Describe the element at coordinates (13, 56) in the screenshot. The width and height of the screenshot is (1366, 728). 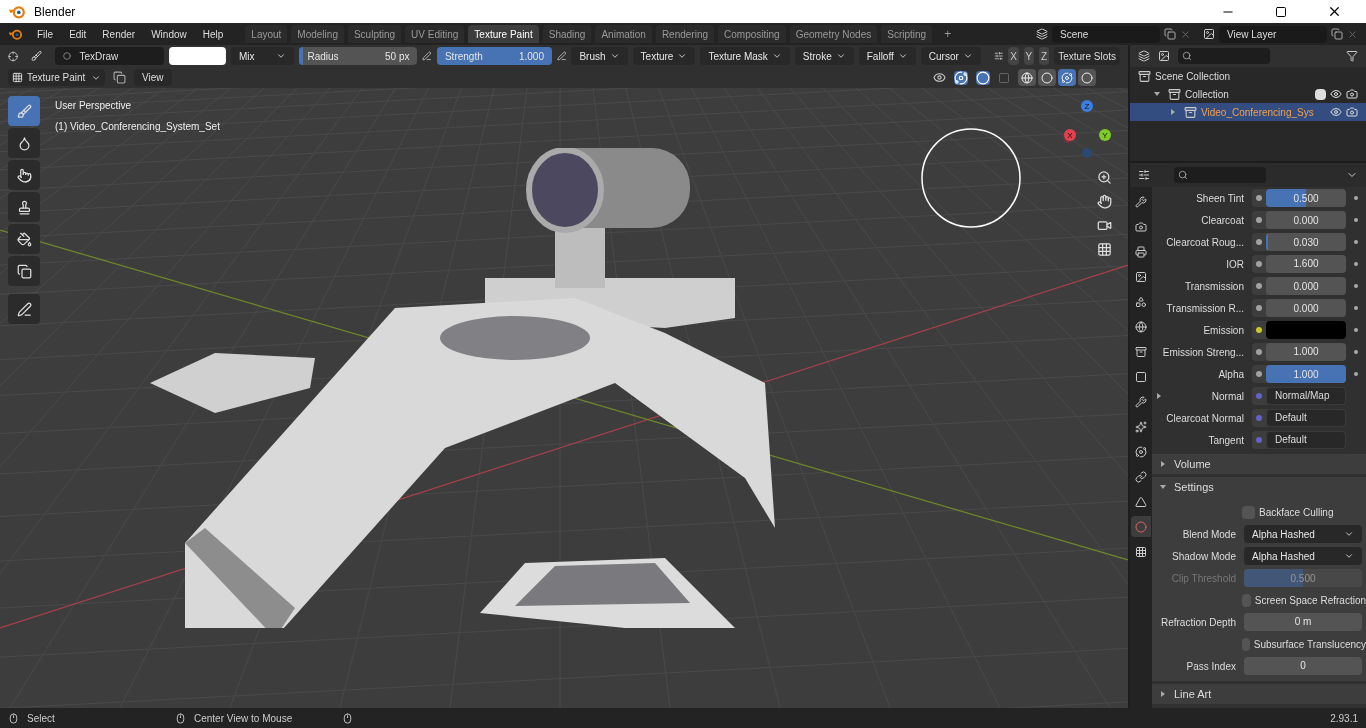
I see `tool-picker-icon` at that location.